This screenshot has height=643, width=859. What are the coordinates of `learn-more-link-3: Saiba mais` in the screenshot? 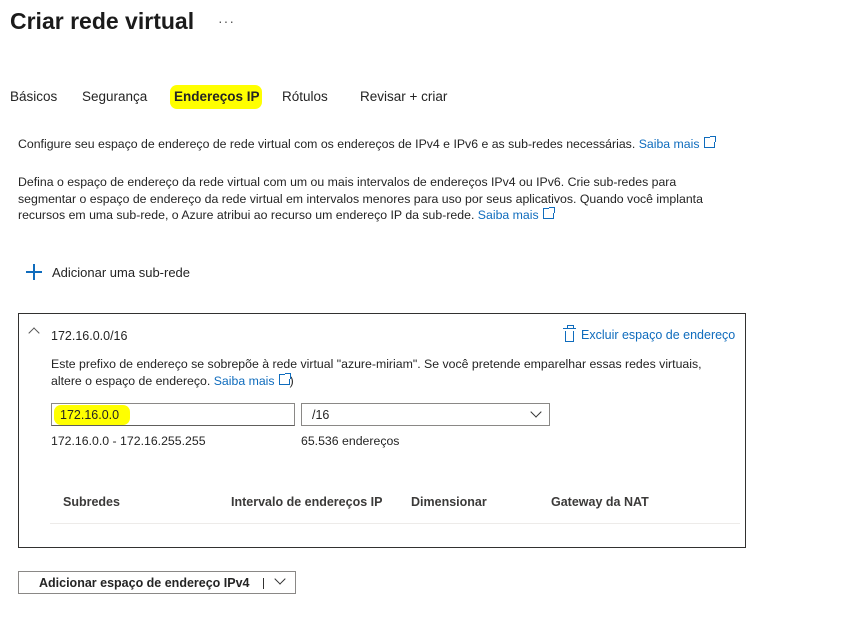 It's located at (252, 380).